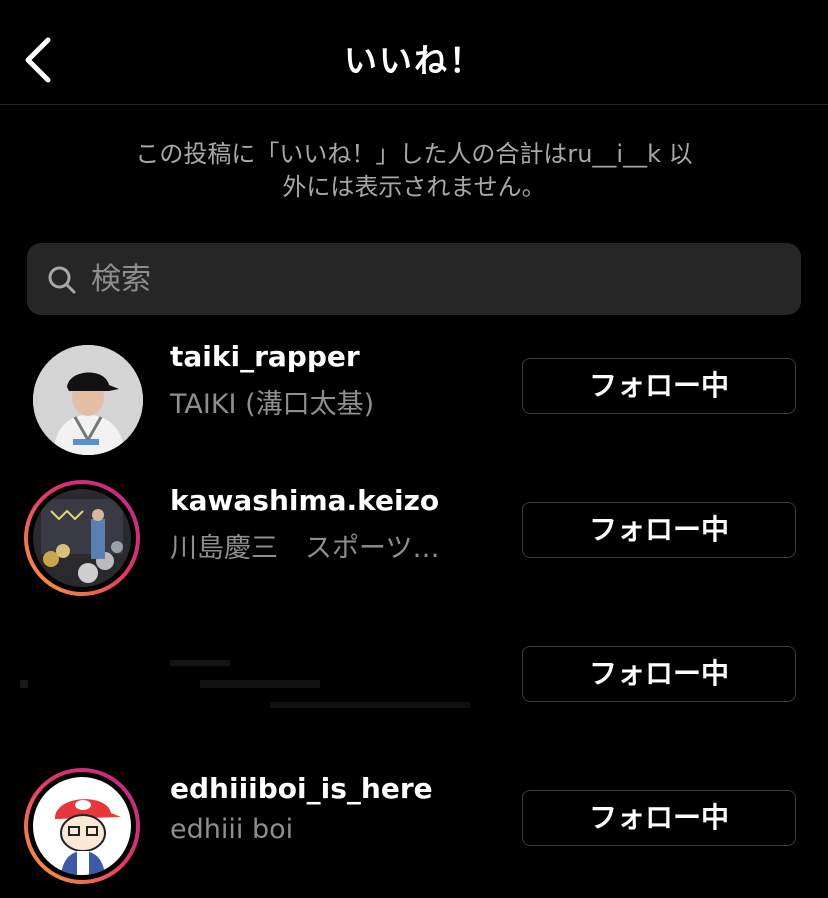 This screenshot has width=828, height=898. What do you see at coordinates (301, 788) in the screenshot?
I see `username: edhiiiboi_is_here` at bounding box center [301, 788].